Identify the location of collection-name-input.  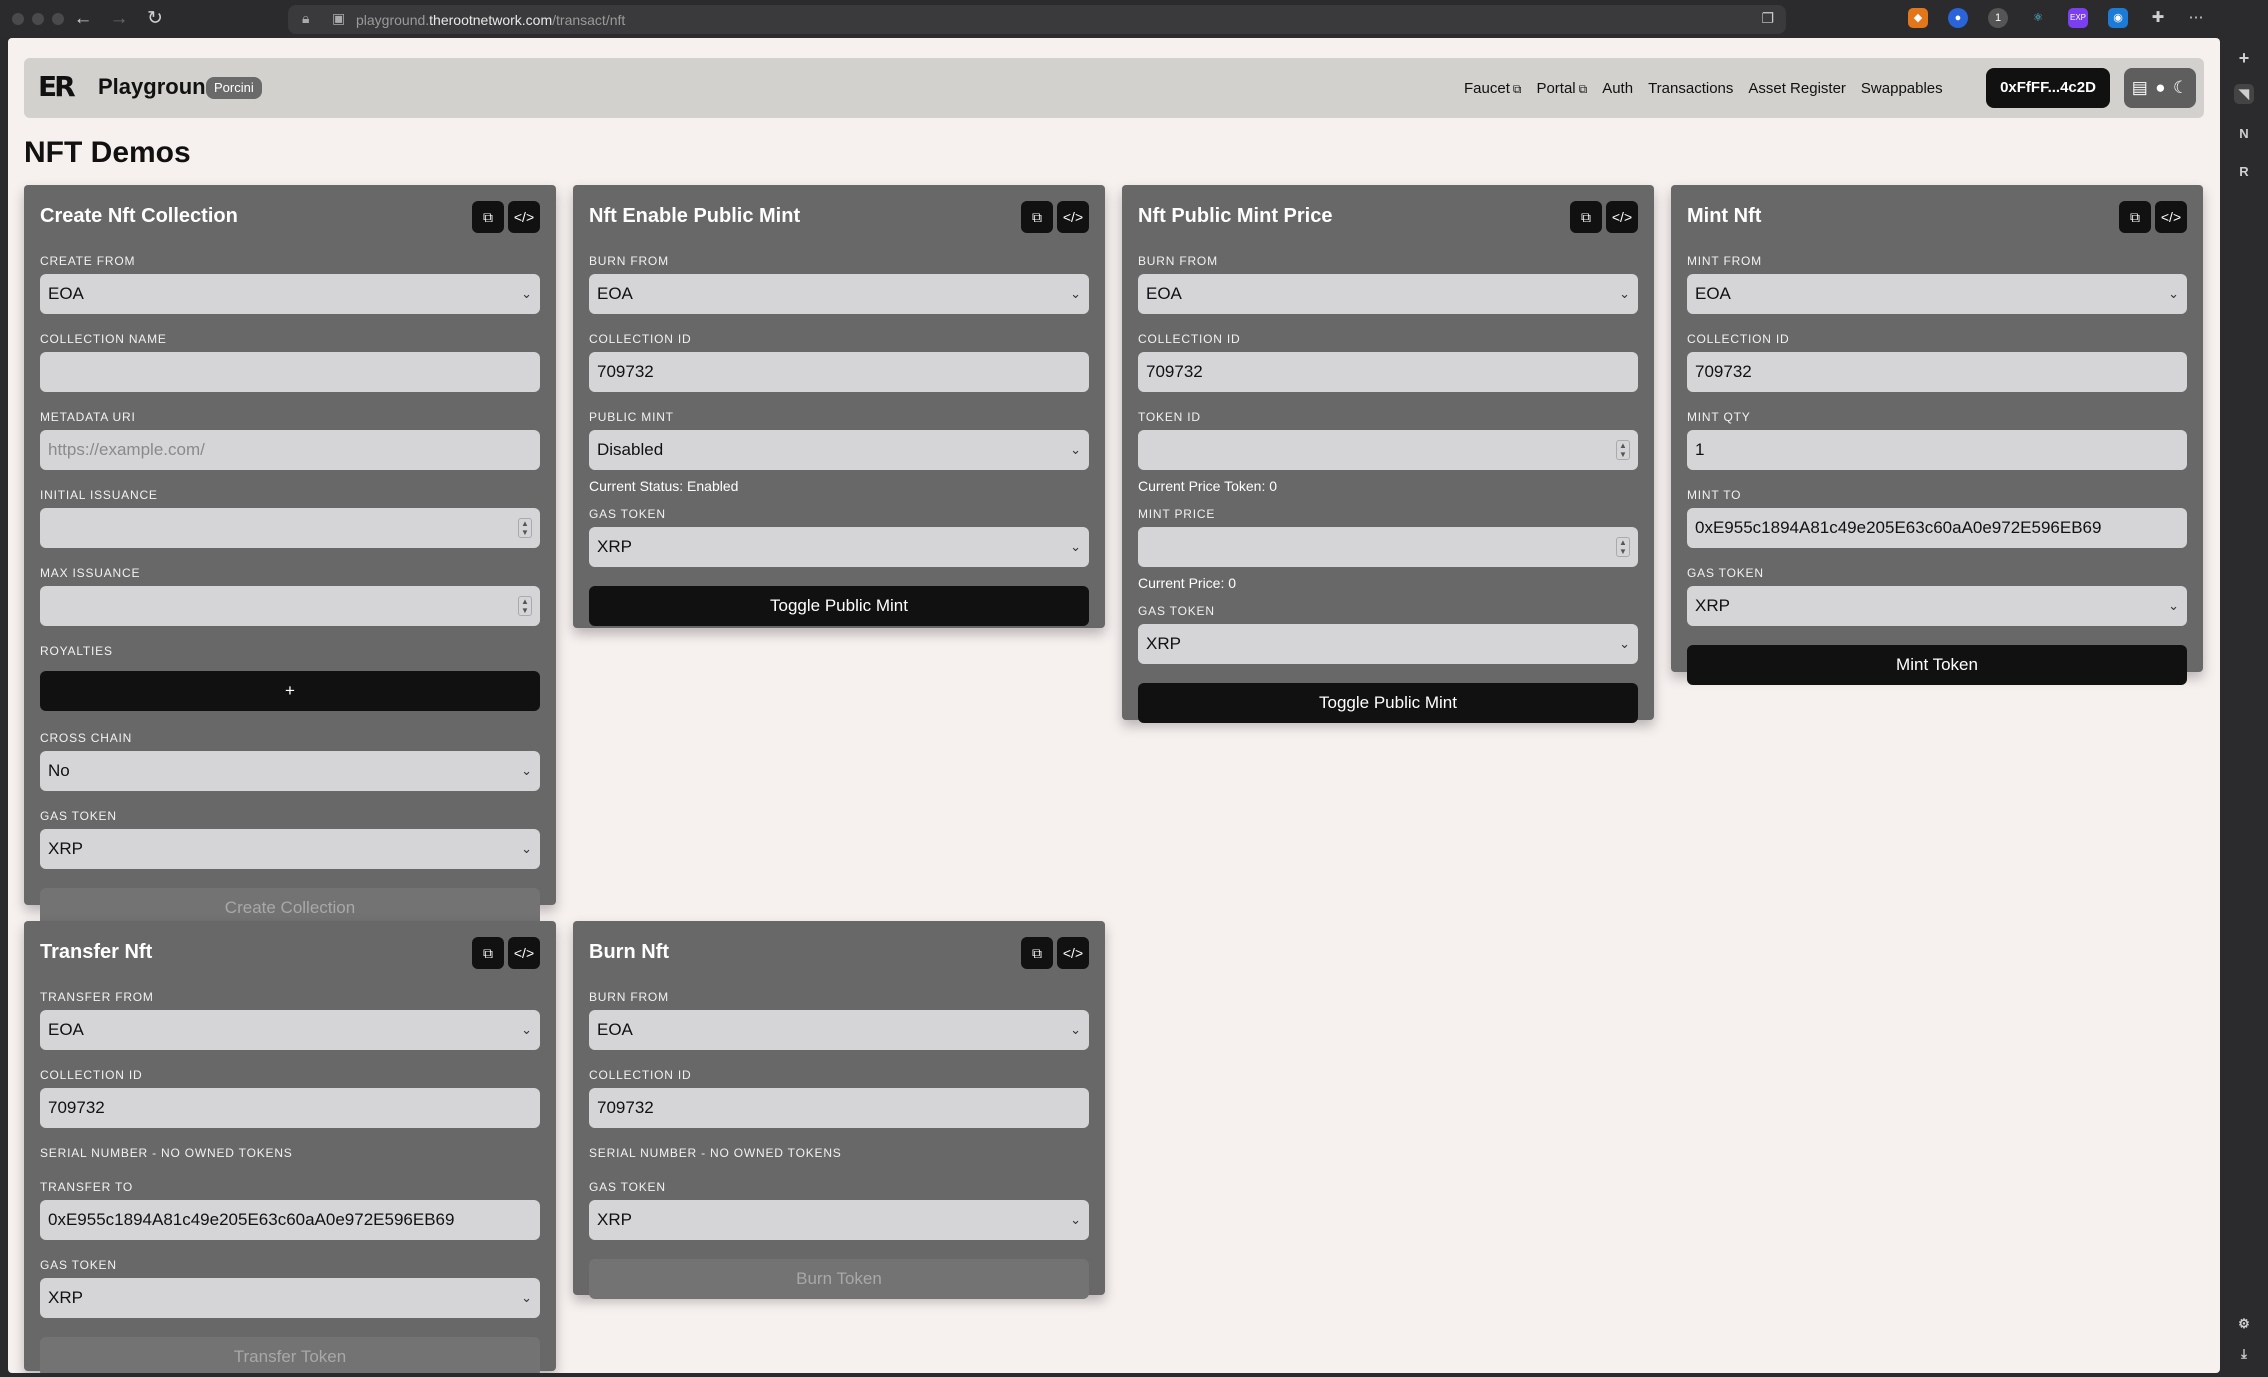
(290, 372).